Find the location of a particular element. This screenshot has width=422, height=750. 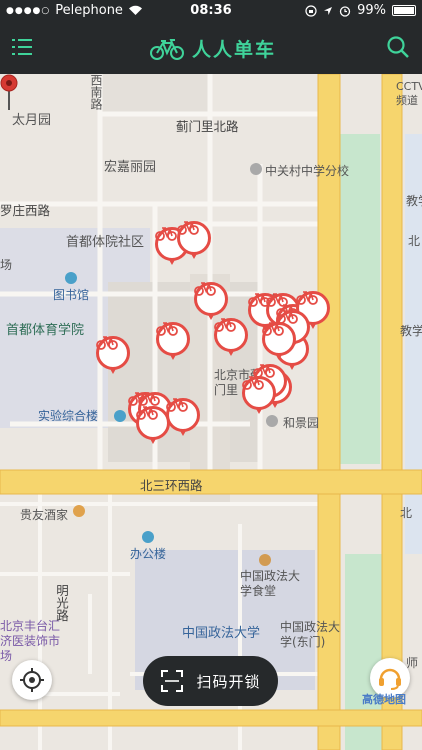

map-label: 教学 is located at coordinates (411, 331).